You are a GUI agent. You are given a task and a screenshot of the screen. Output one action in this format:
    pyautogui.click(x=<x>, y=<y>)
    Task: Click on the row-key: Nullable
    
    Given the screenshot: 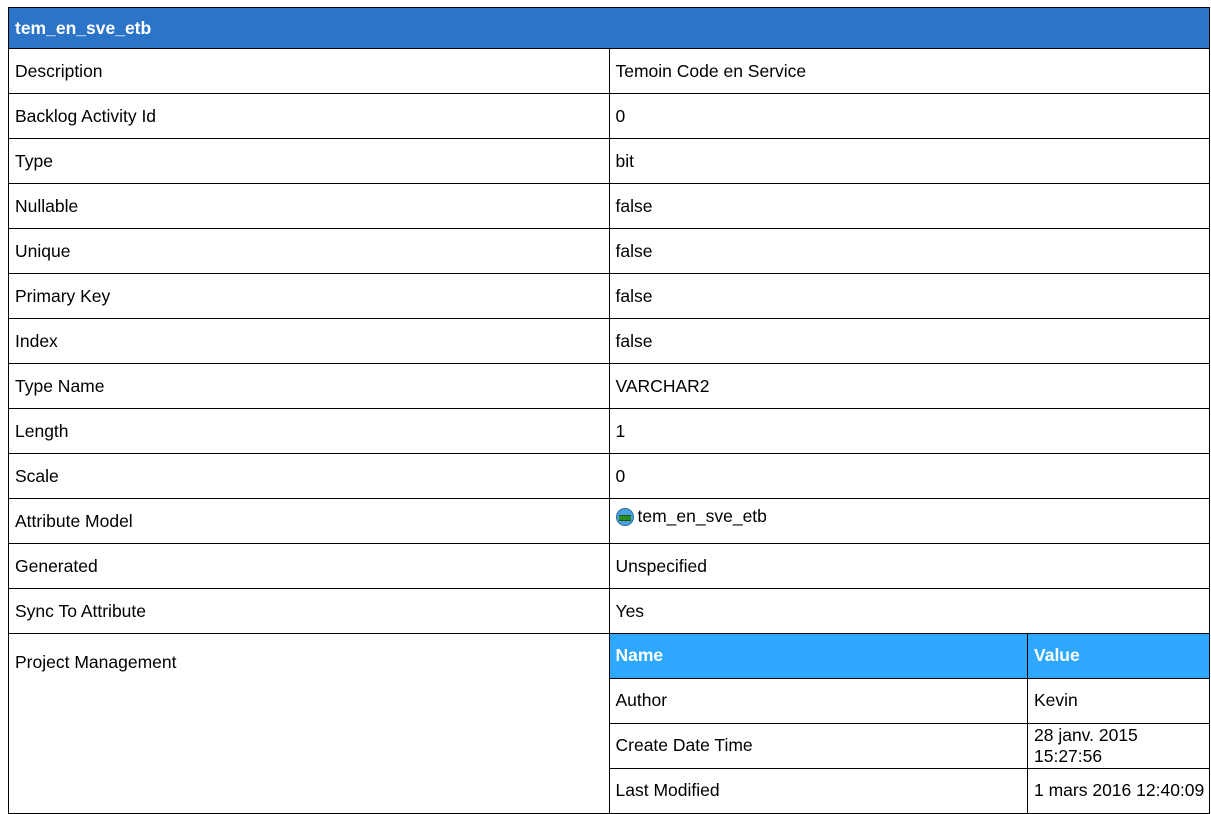 What is the action you would take?
    pyautogui.click(x=309, y=206)
    